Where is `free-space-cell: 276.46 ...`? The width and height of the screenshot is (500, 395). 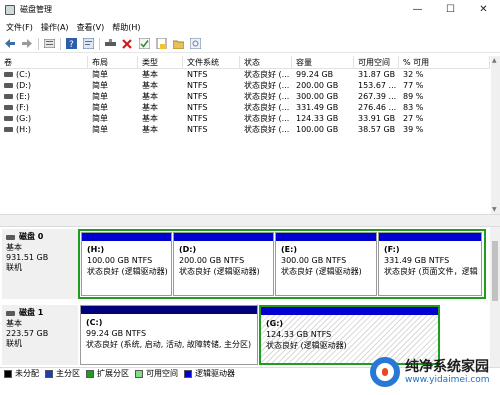 free-space-cell: 276.46 ... is located at coordinates (377, 107).